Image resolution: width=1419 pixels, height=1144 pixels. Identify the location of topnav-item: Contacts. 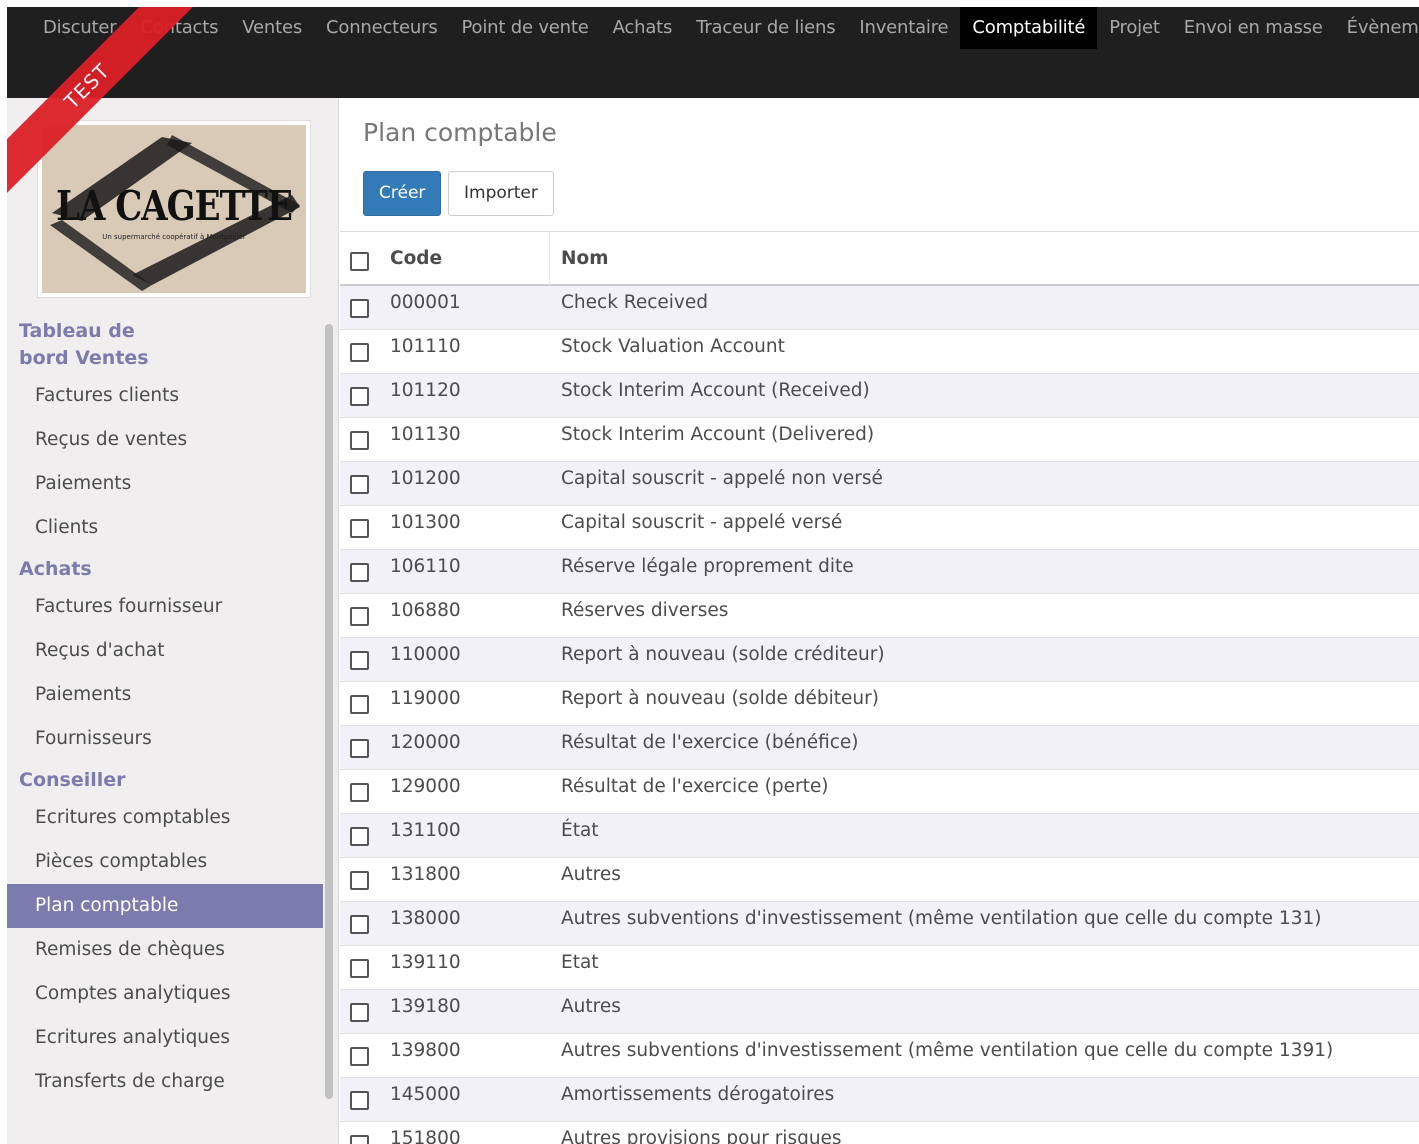
(179, 28).